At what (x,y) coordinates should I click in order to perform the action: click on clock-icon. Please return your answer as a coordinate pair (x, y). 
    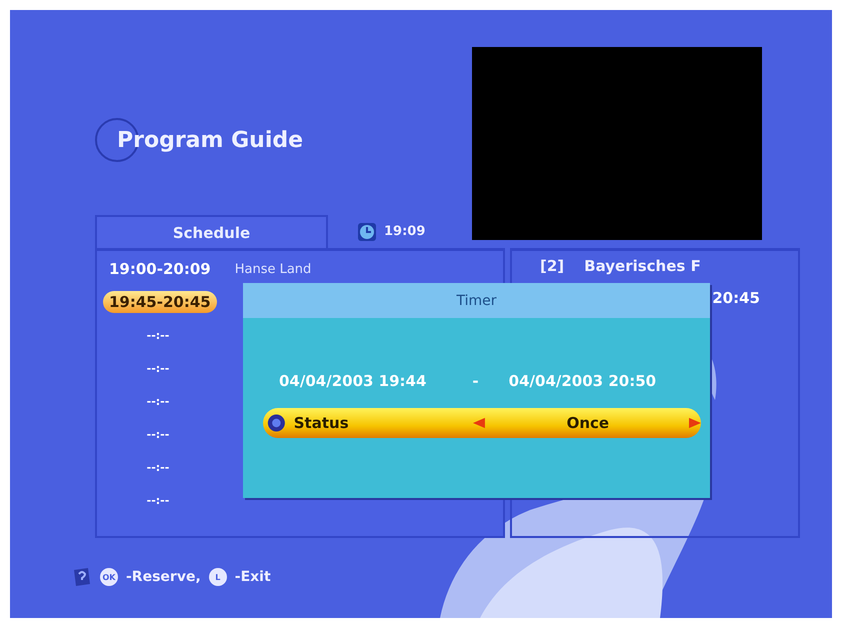
    Looking at the image, I should click on (367, 231).